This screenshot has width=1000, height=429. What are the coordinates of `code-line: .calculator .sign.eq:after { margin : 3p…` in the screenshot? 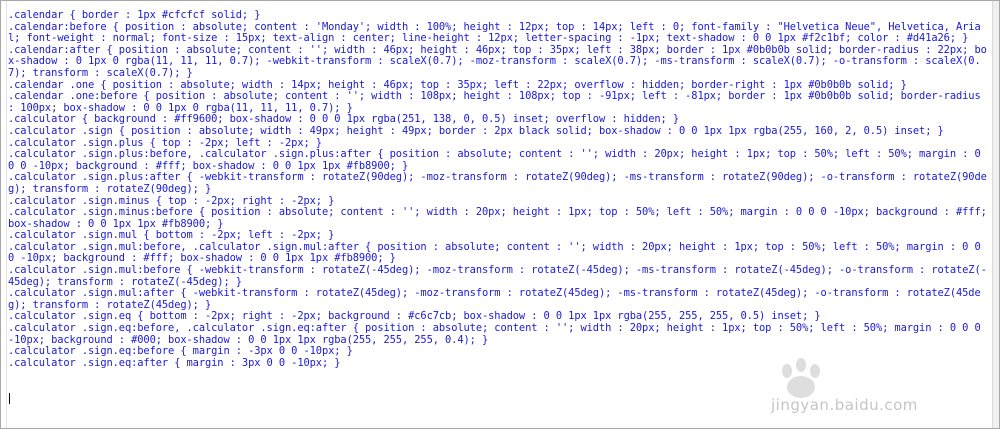 It's located at (498, 363).